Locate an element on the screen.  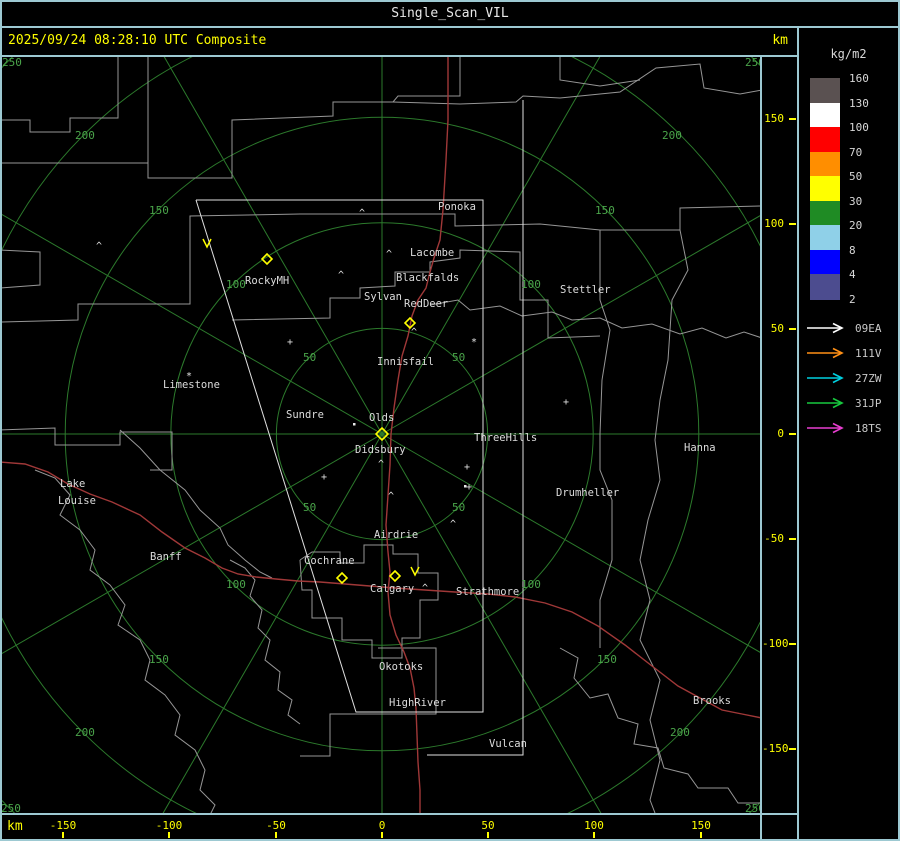
track-legend-row: 31JP is located at coordinates (844, 403).